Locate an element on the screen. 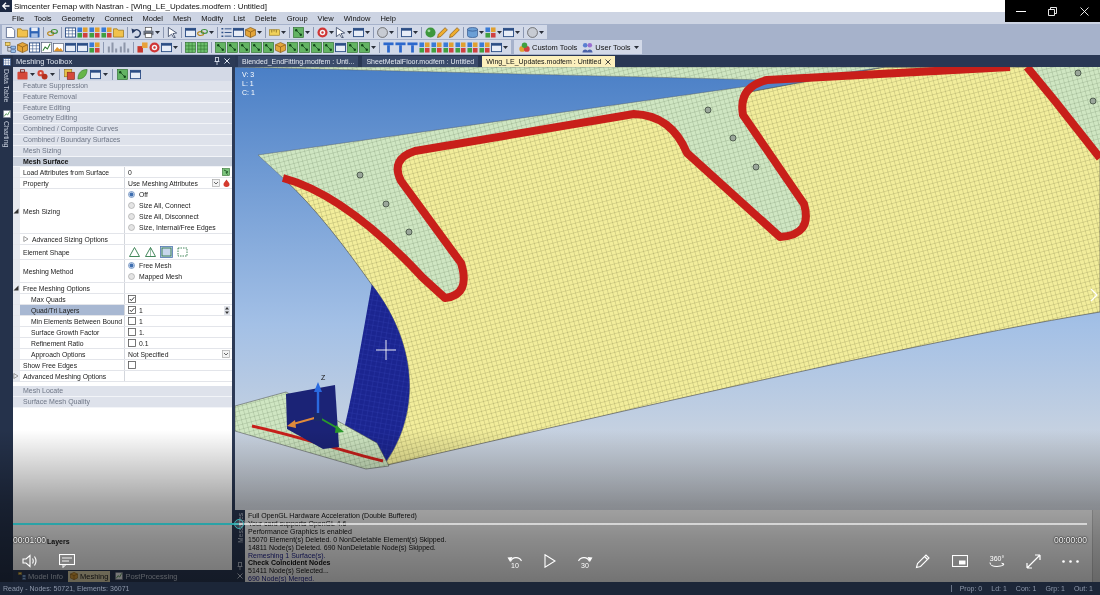 The height and width of the screenshot is (595, 1100). pin-icon is located at coordinates (217, 61).